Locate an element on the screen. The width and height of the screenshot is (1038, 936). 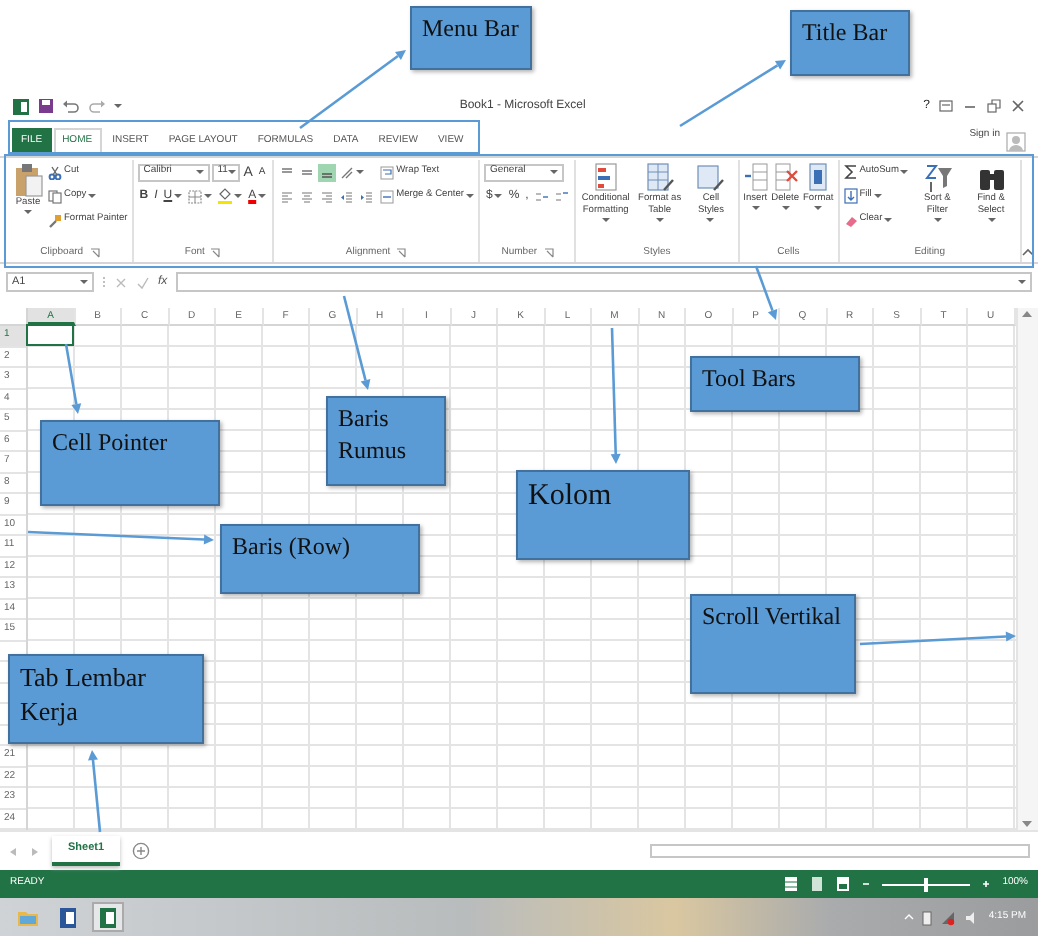
callout-label: Cell Pointer is located at coordinates (130, 463).